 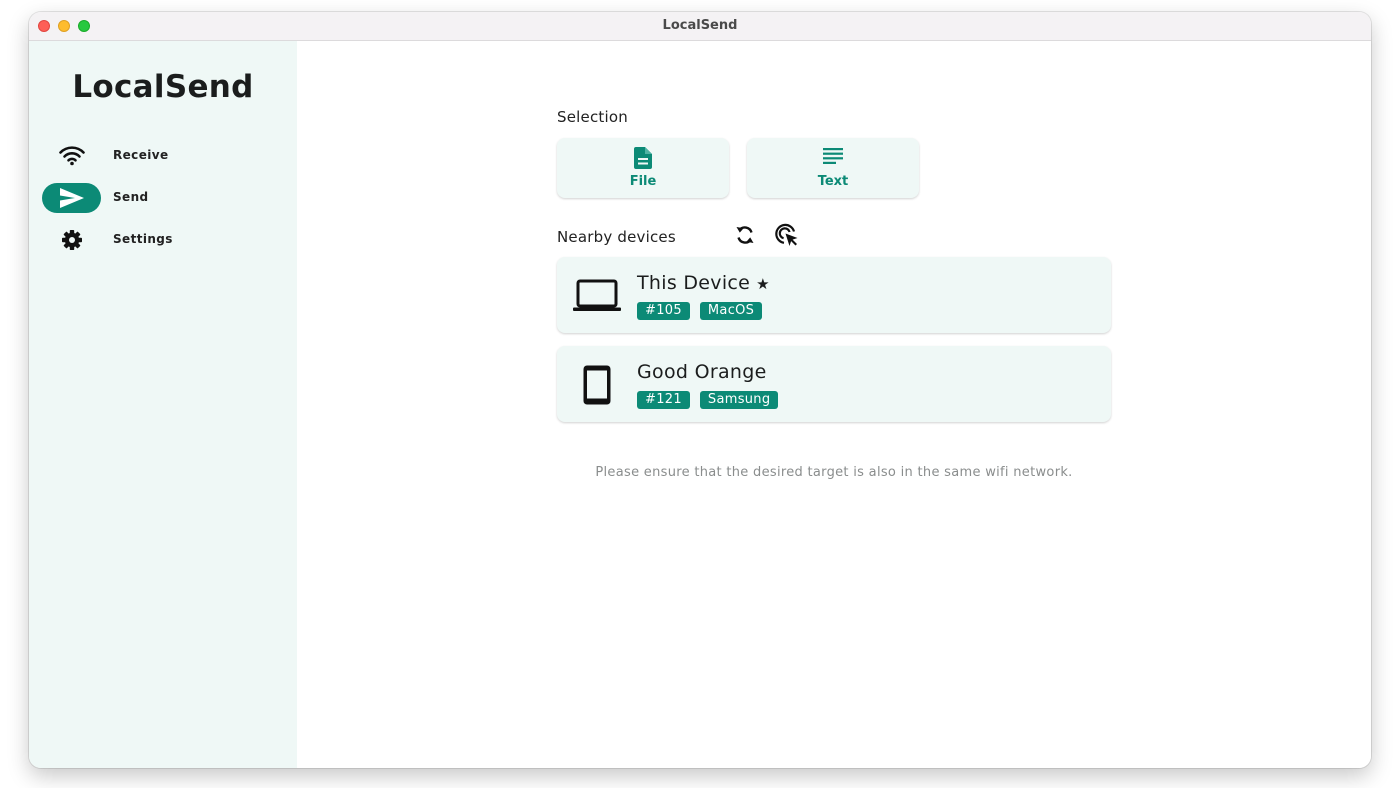 What do you see at coordinates (597, 296) in the screenshot?
I see `laptop-icon` at bounding box center [597, 296].